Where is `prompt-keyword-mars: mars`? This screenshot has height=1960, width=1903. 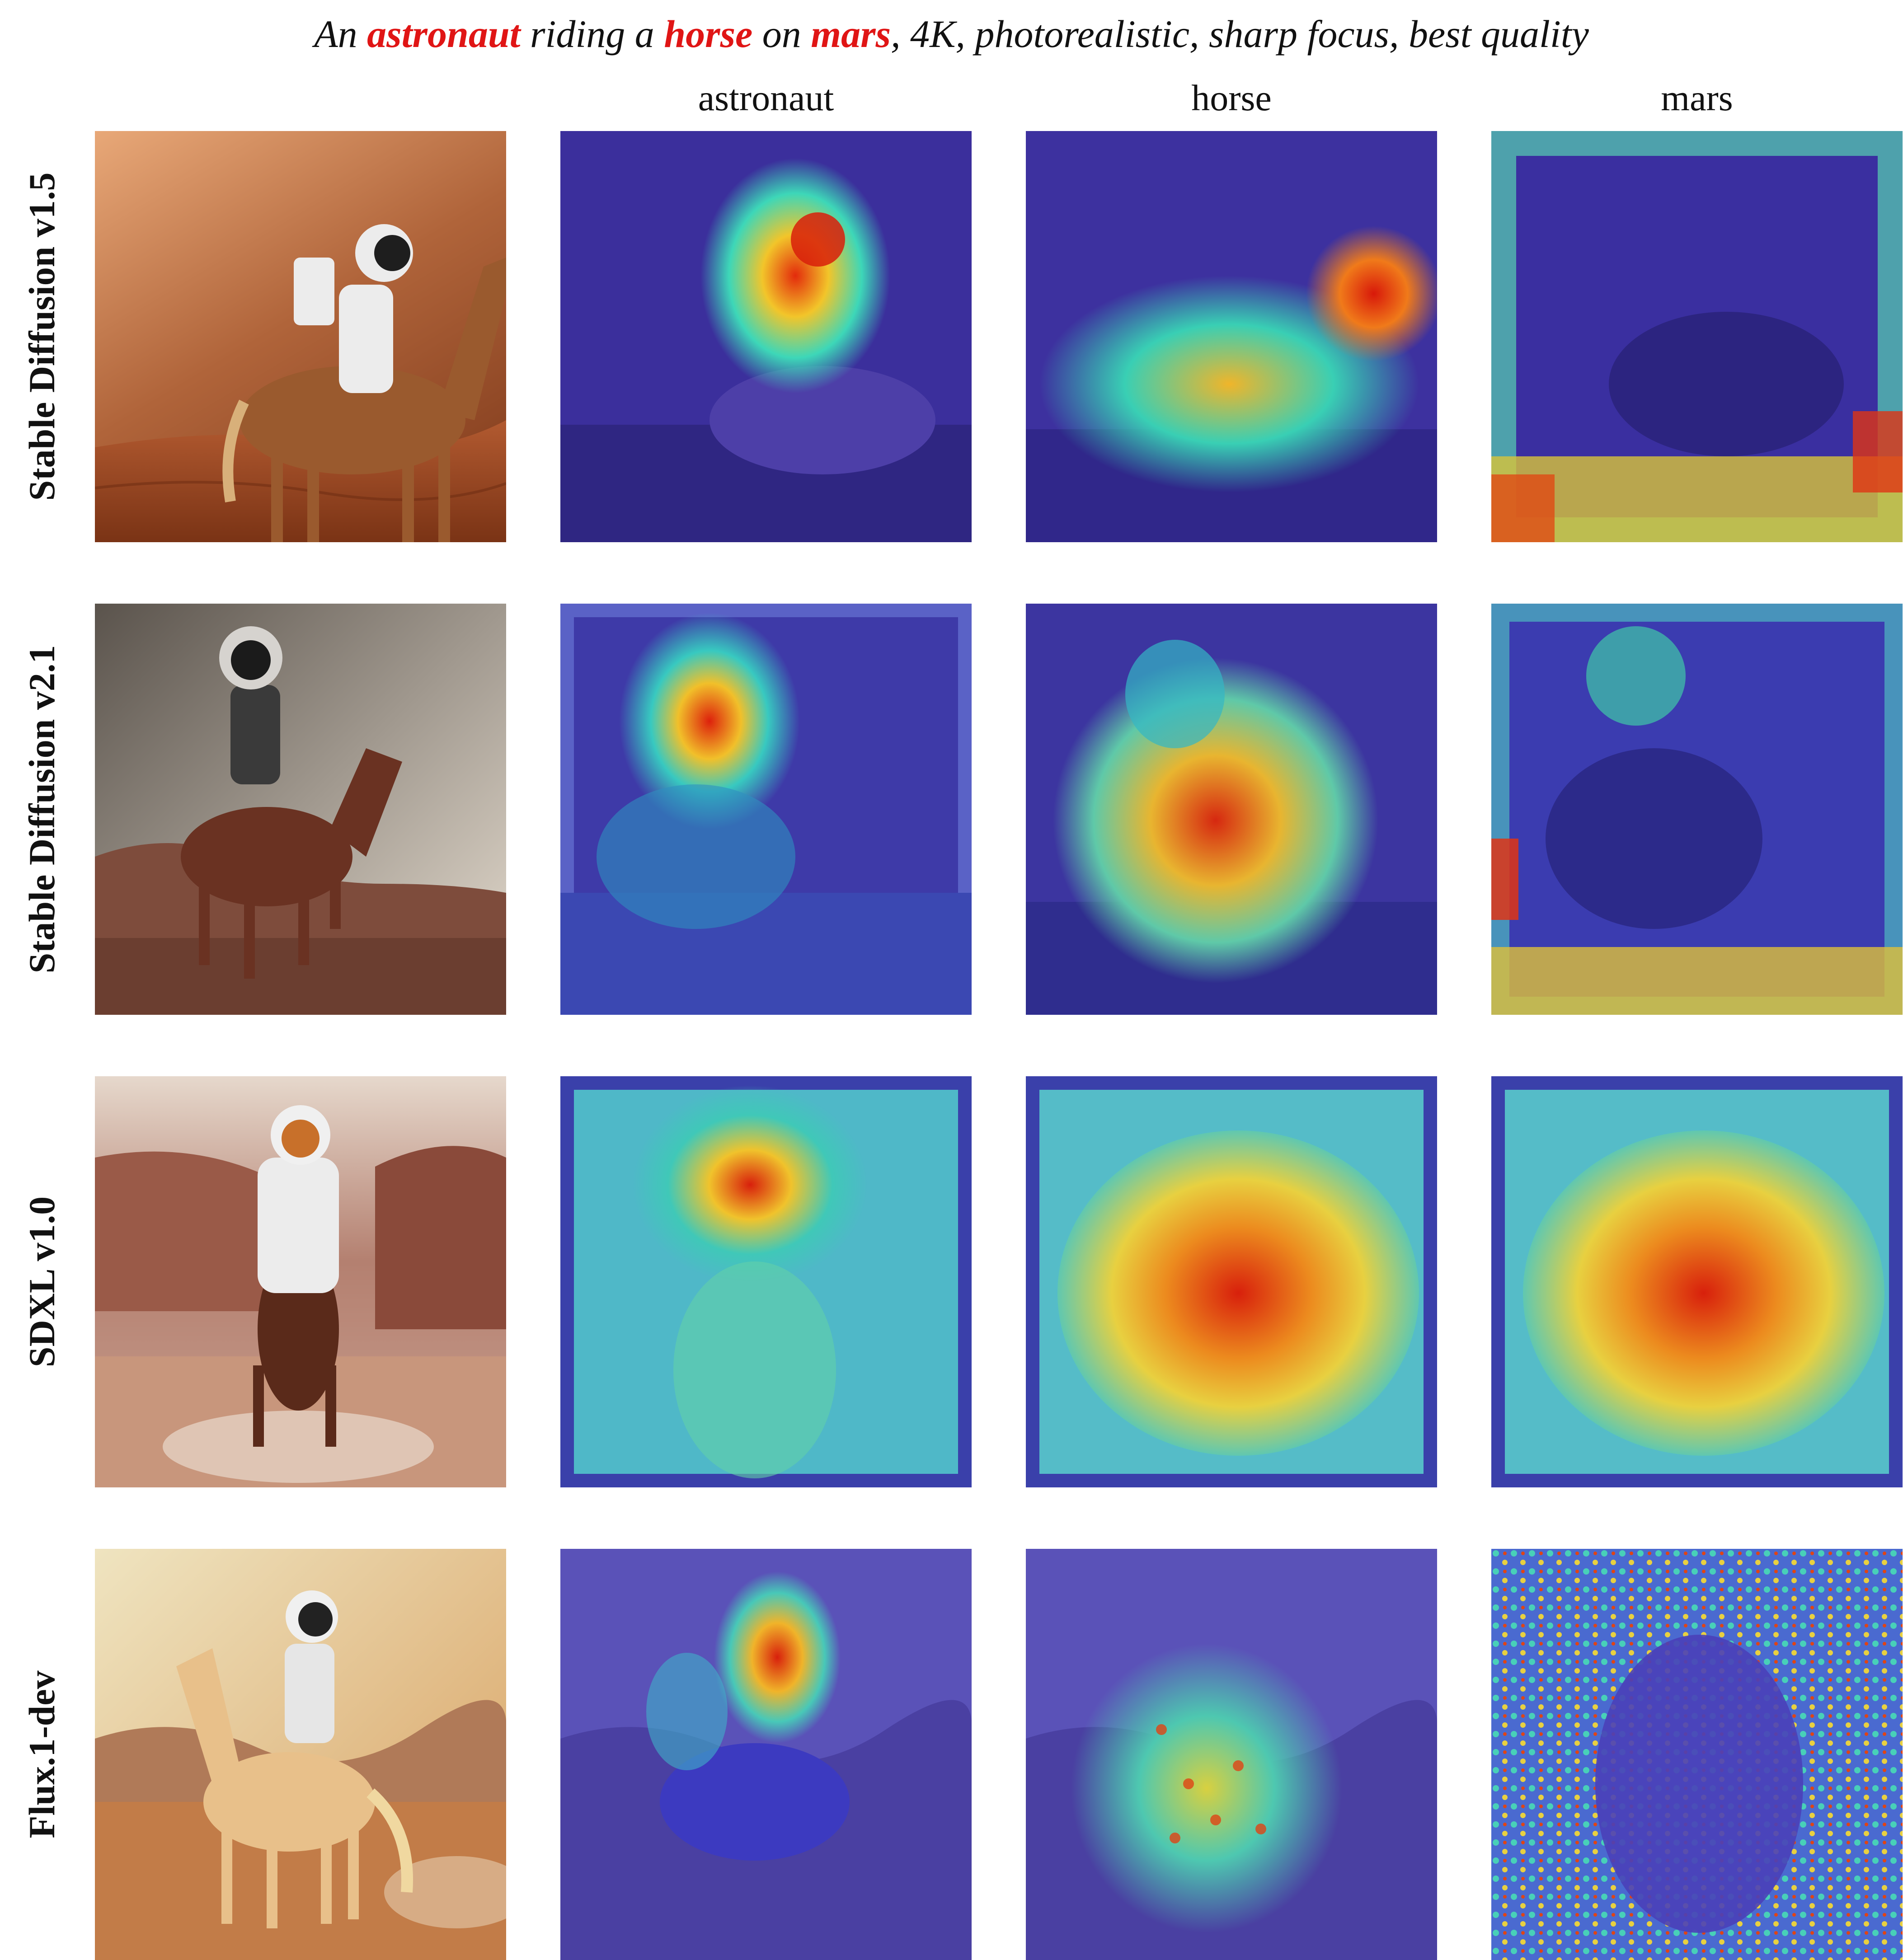
prompt-keyword-mars: mars is located at coordinates (851, 34).